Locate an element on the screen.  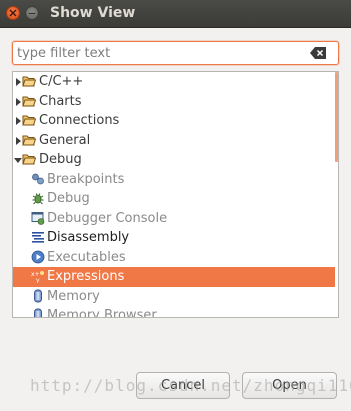
tree-item-label: Charts is located at coordinates (60, 101).